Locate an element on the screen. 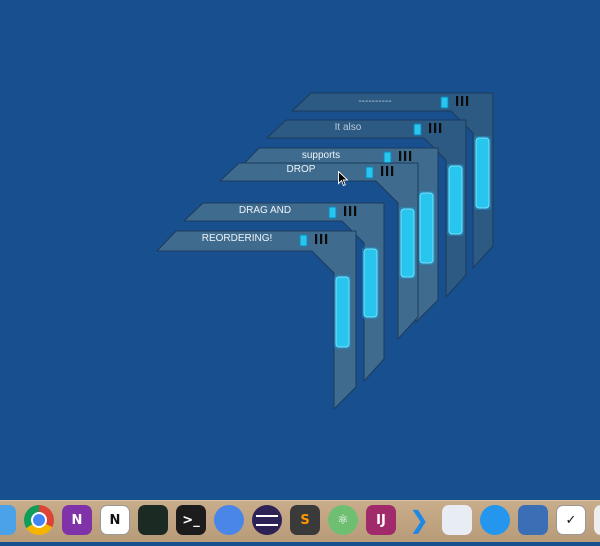 This screenshot has height=546, width=600. sublime-text-icon: S is located at coordinates (305, 520).